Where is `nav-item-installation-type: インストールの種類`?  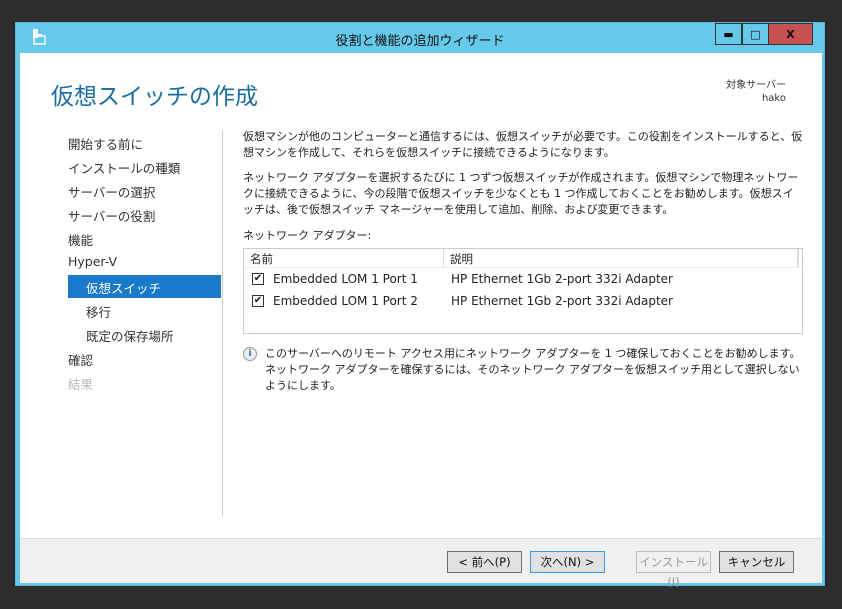 nav-item-installation-type: インストールの種類 is located at coordinates (144, 166).